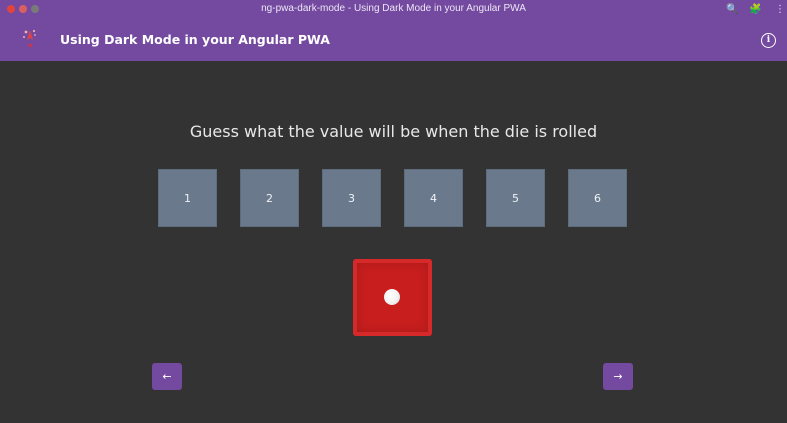 Image resolution: width=787 pixels, height=423 pixels. I want to click on info-icon: i, so click(768, 40).